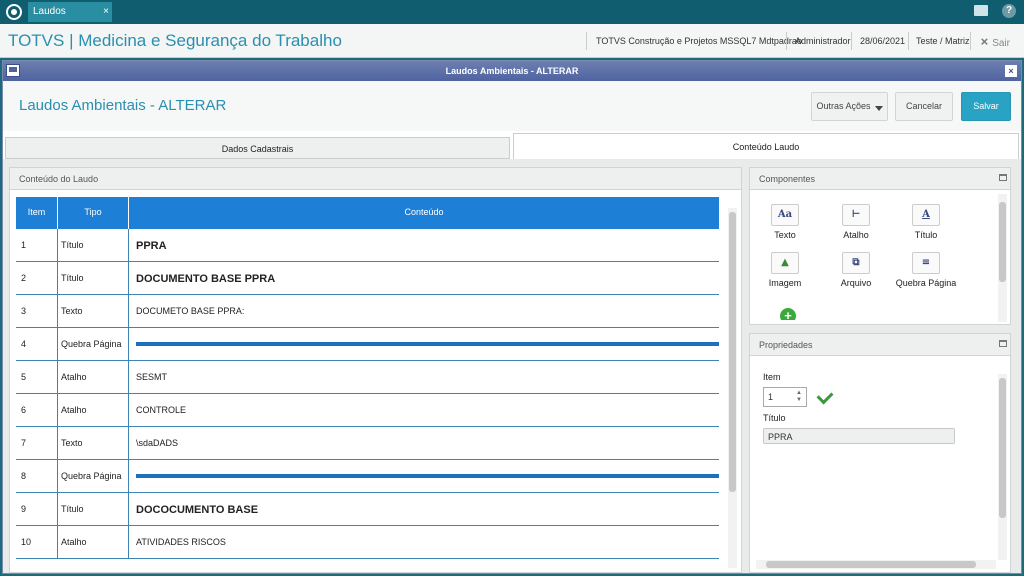 The height and width of the screenshot is (576, 1024). Describe the element at coordinates (880, 345) in the screenshot. I see `properties-panel-header: Propriedades` at that location.